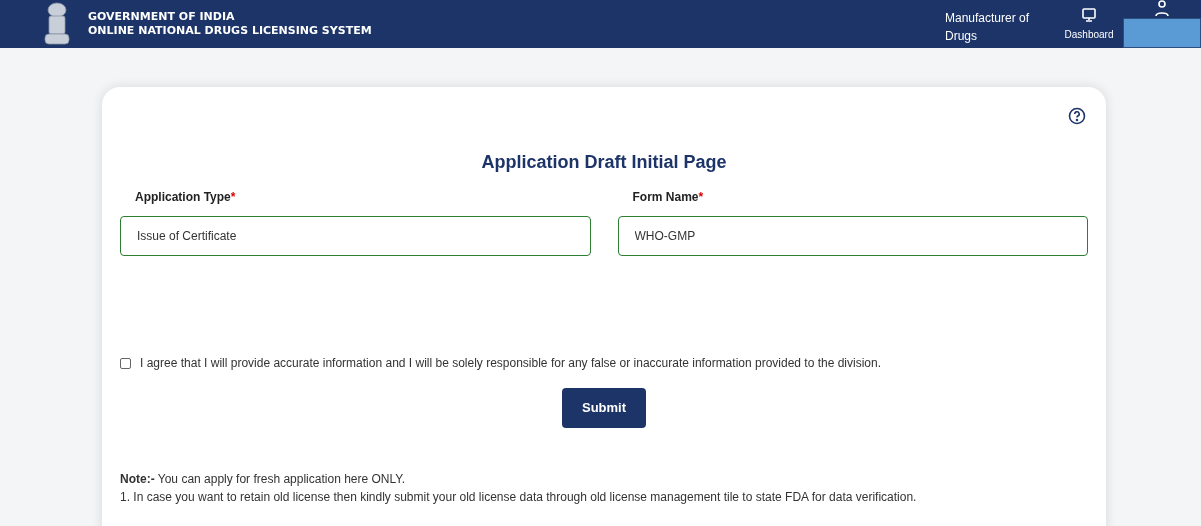 The width and height of the screenshot is (1201, 526). What do you see at coordinates (1162, 33) in the screenshot?
I see `user-menu-button` at bounding box center [1162, 33].